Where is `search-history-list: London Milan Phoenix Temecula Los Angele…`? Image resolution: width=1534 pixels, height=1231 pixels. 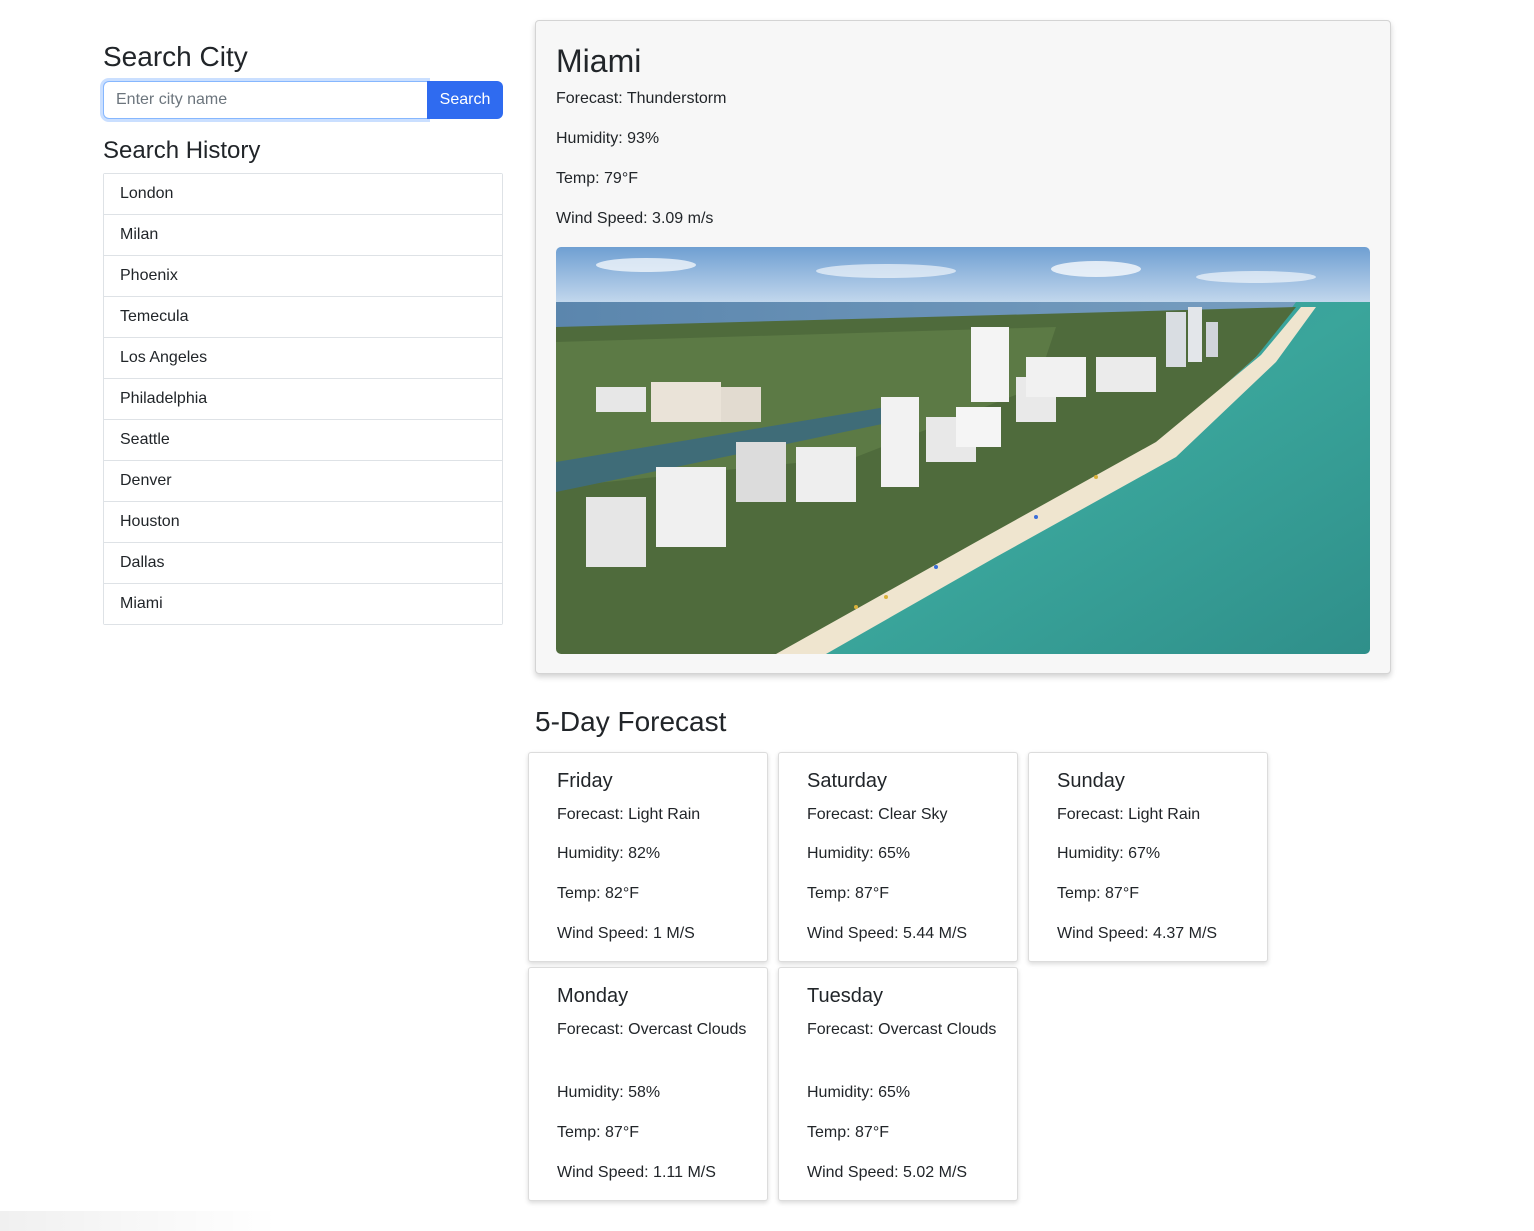 search-history-list: London Milan Phoenix Temecula Los Angele… is located at coordinates (303, 399).